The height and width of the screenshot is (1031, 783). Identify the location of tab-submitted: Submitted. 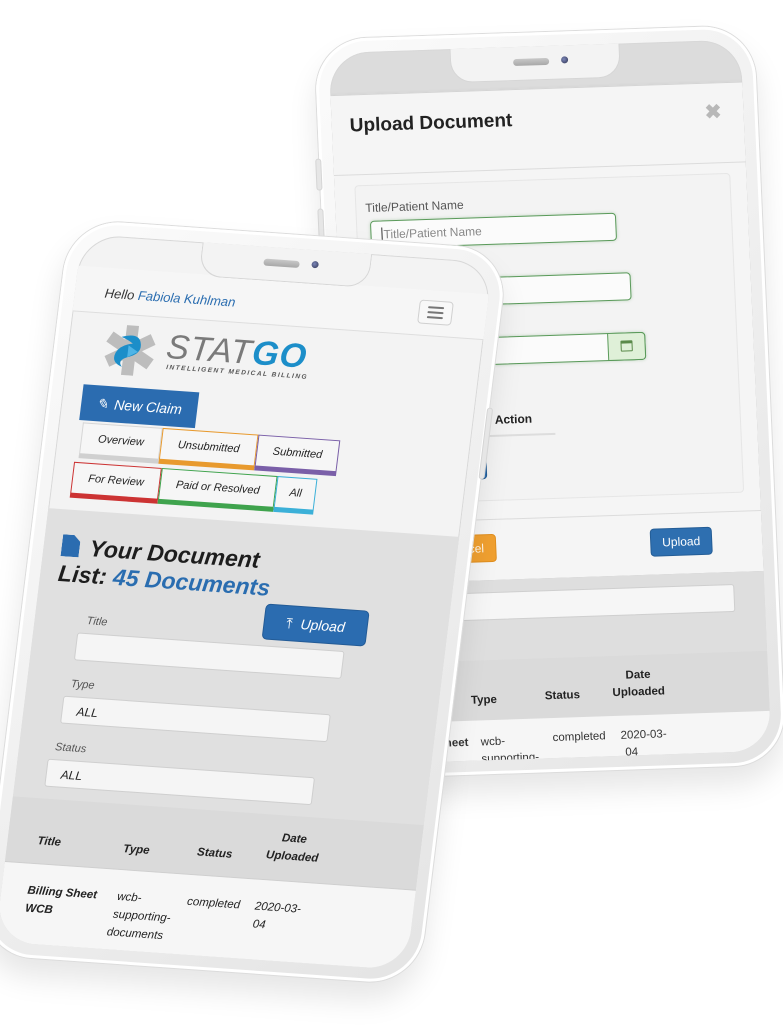
(297, 455).